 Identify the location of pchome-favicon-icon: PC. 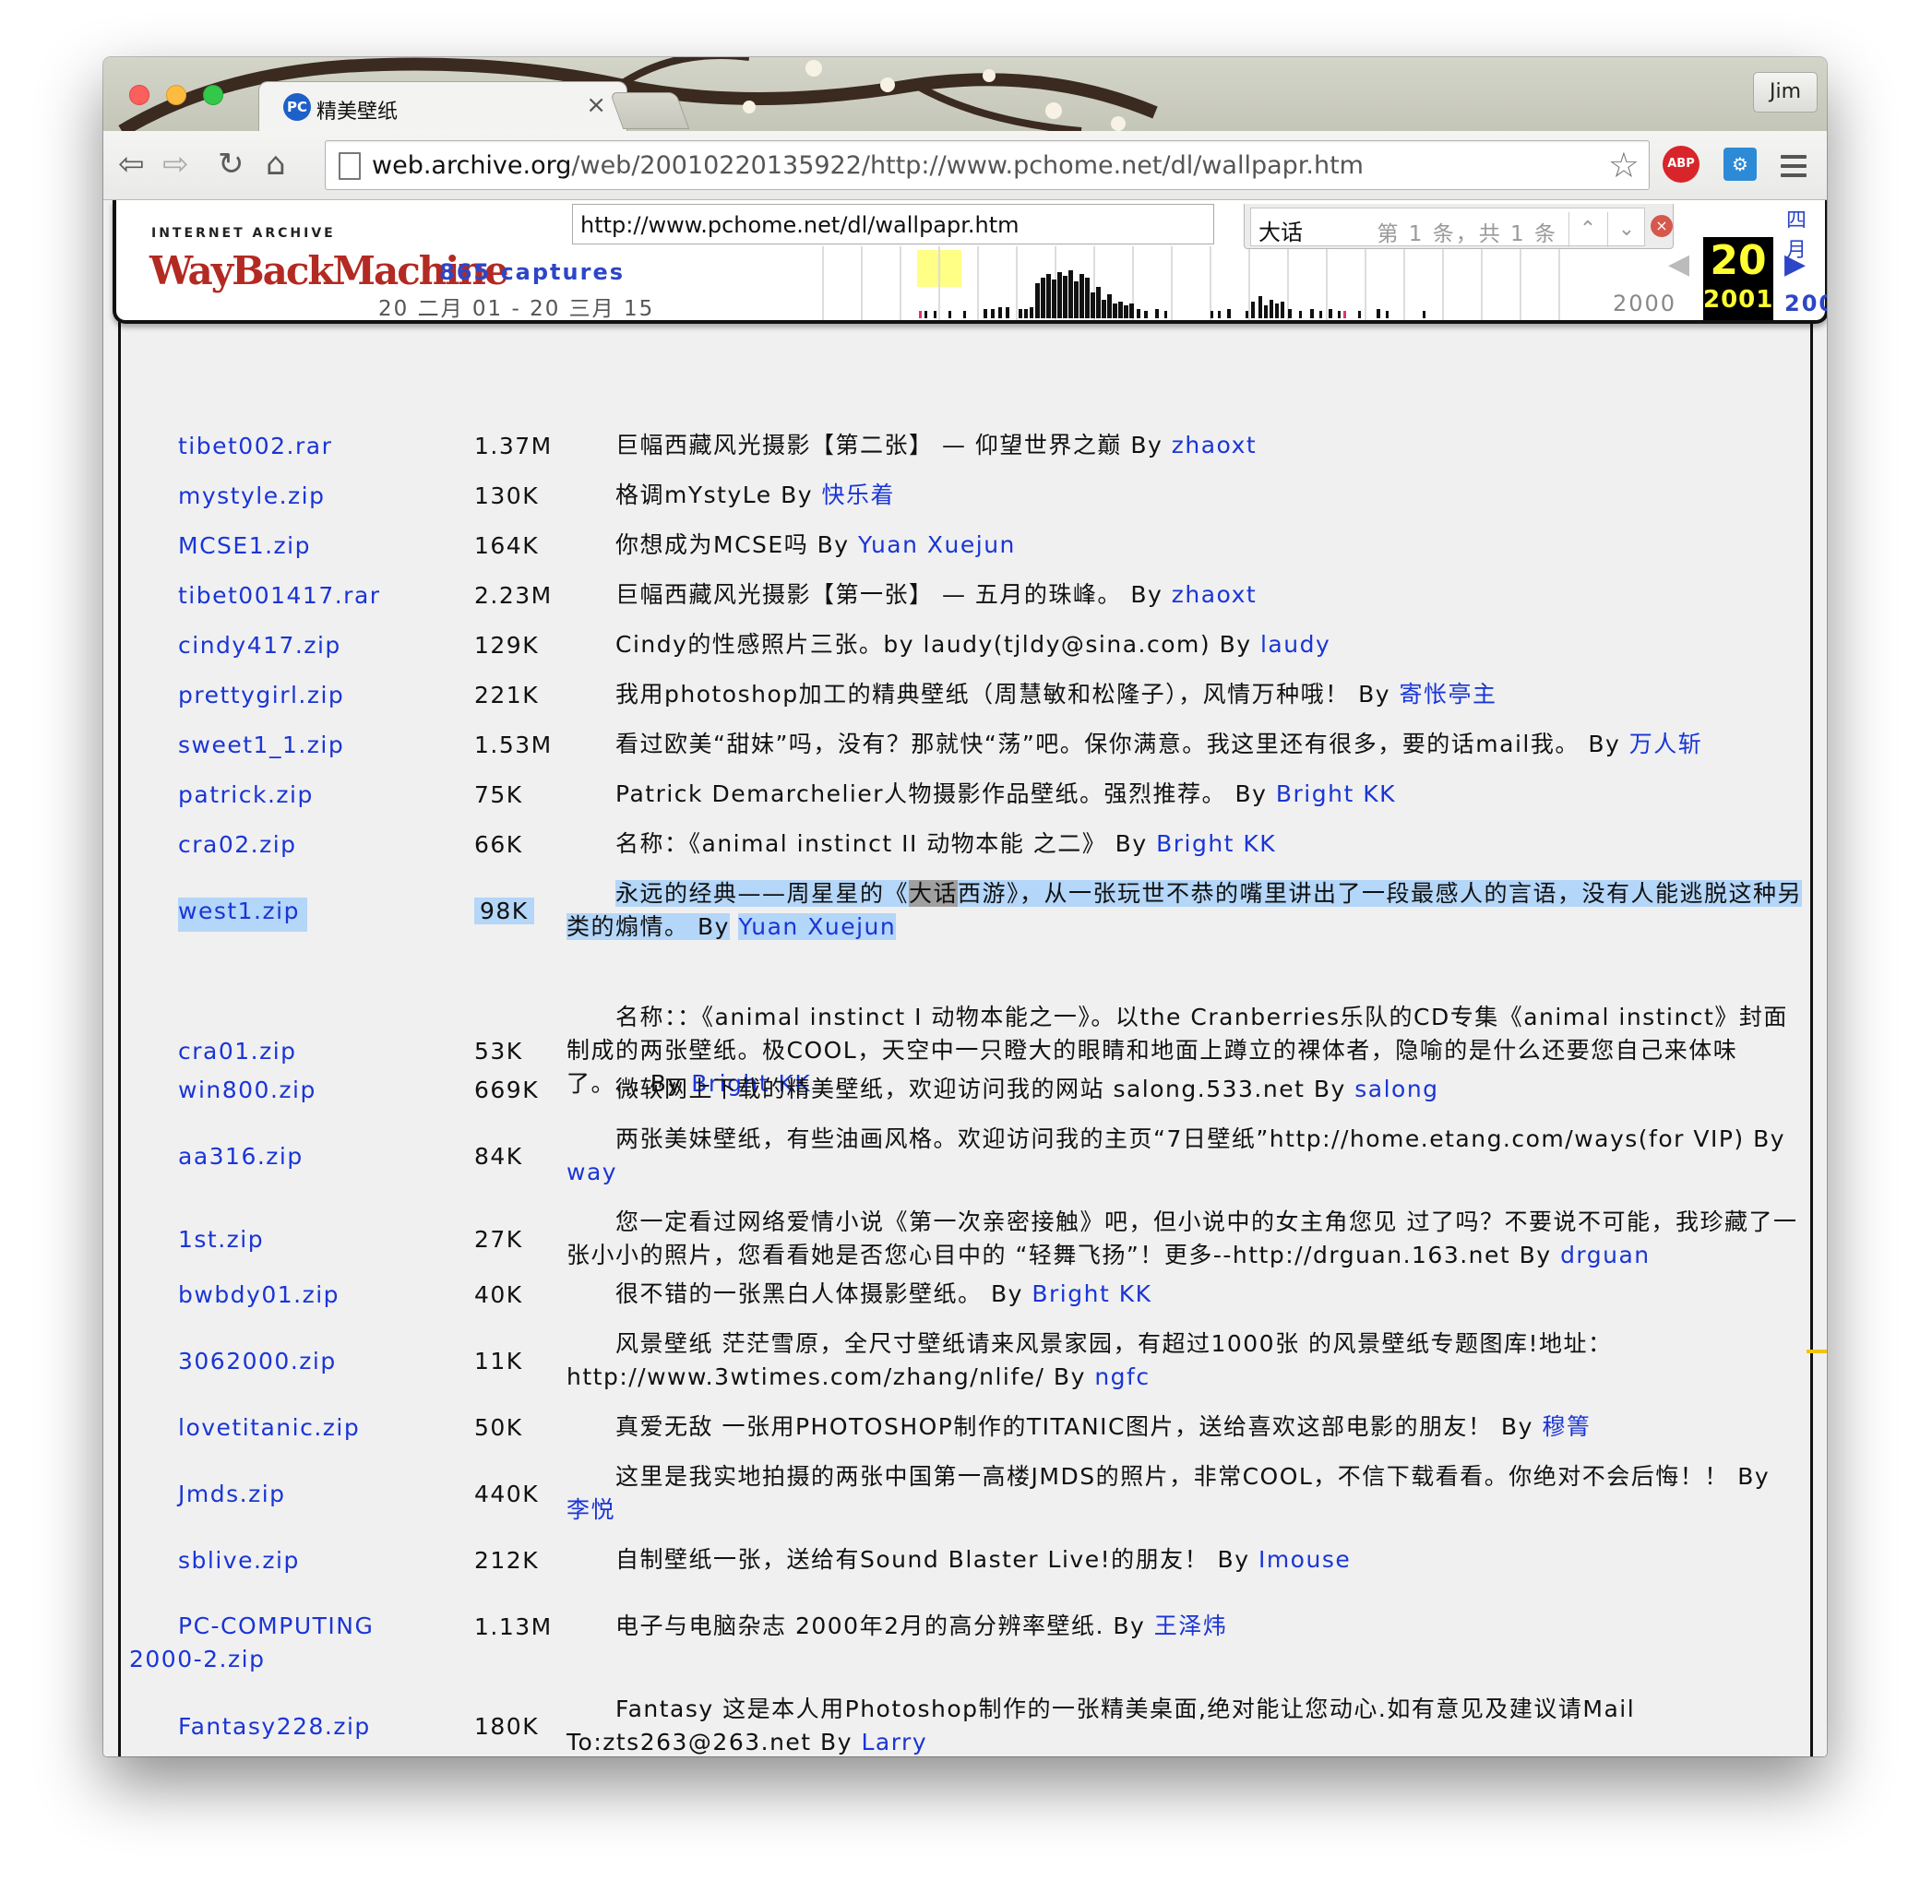
(297, 107).